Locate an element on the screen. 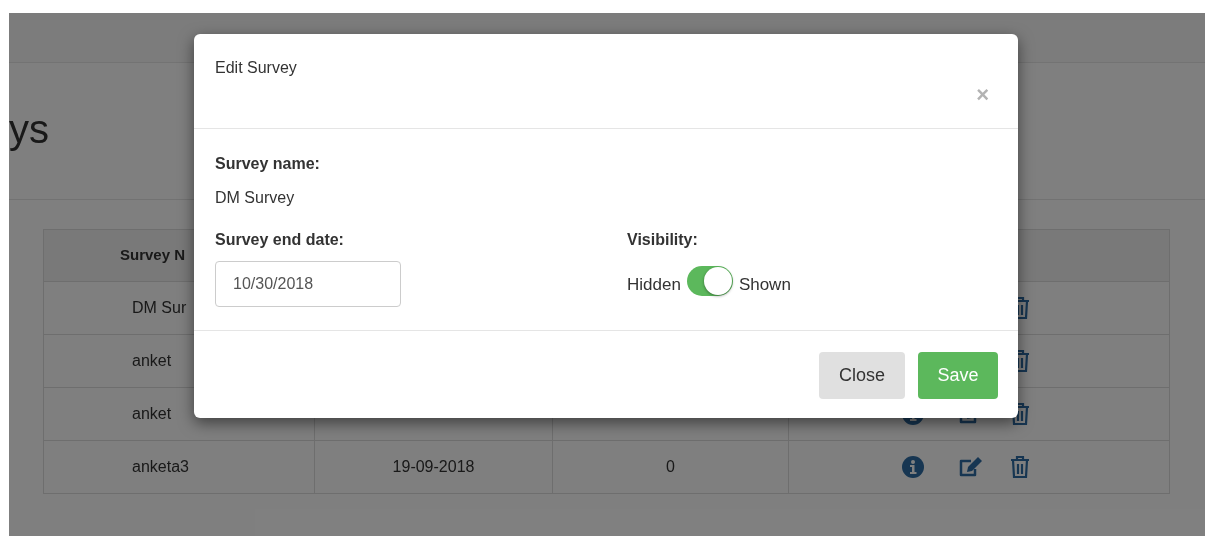  survey-name-value: DM Survey is located at coordinates (255, 198).